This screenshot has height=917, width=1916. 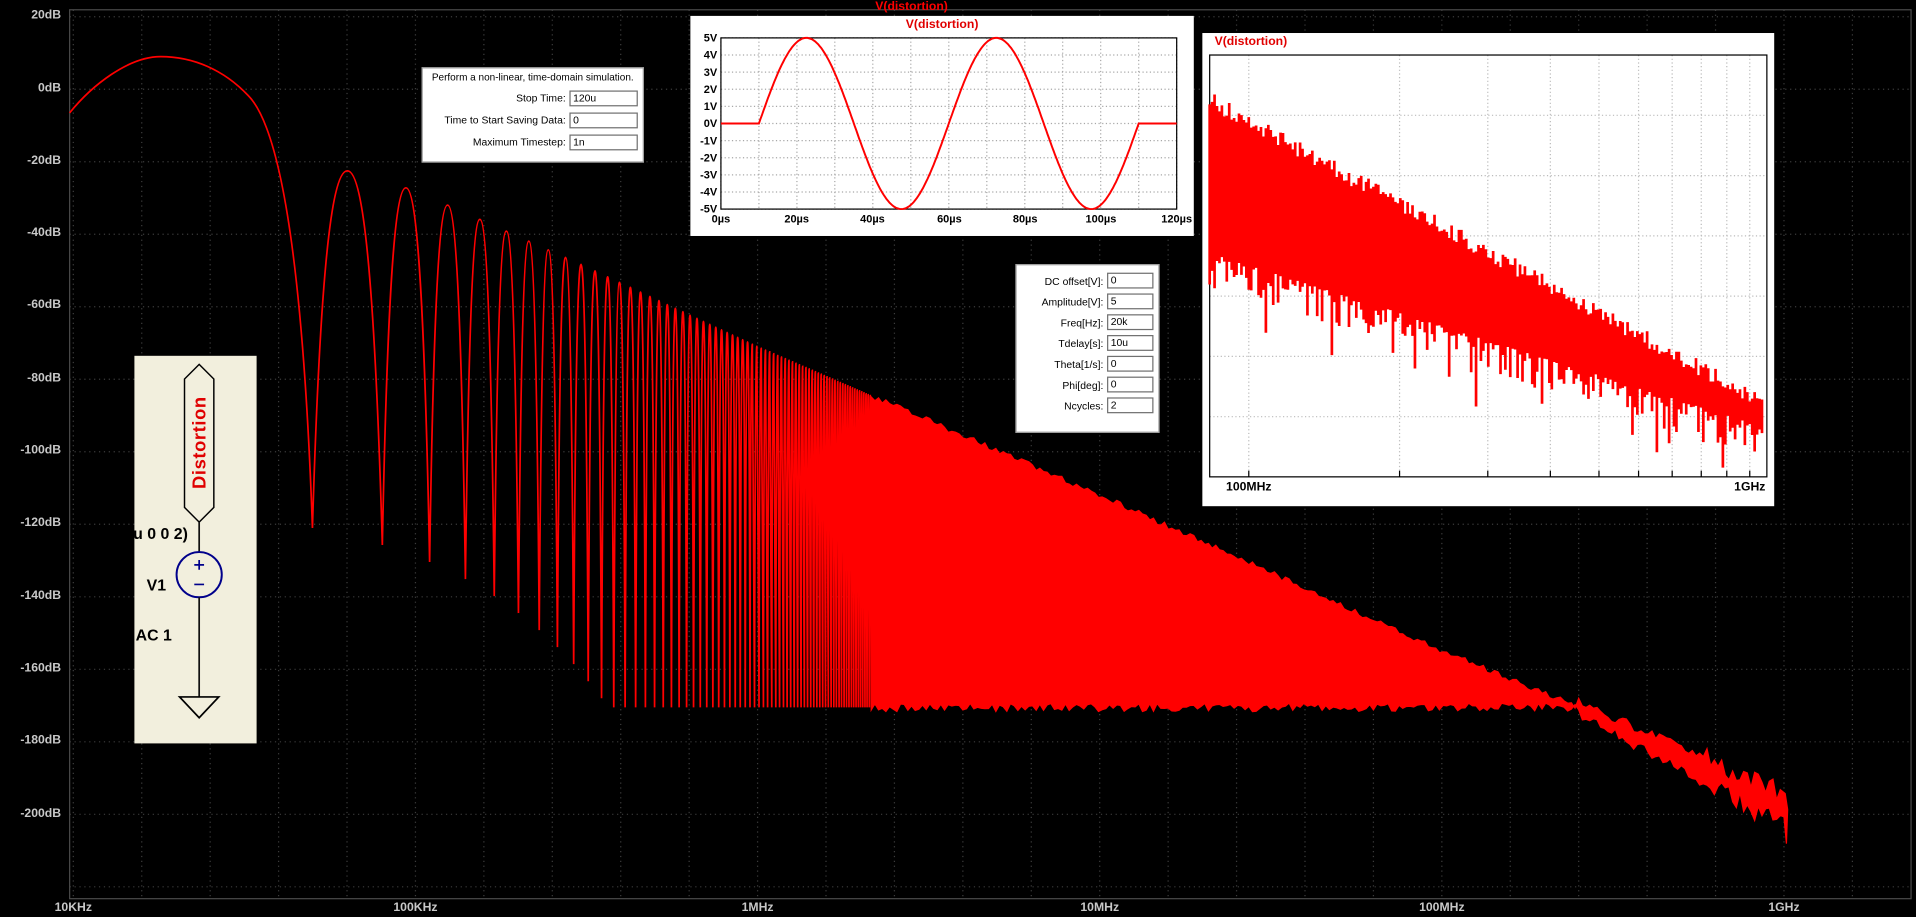 I want to click on param-field-label: Amplitude[V]:, so click(x=1072, y=301).